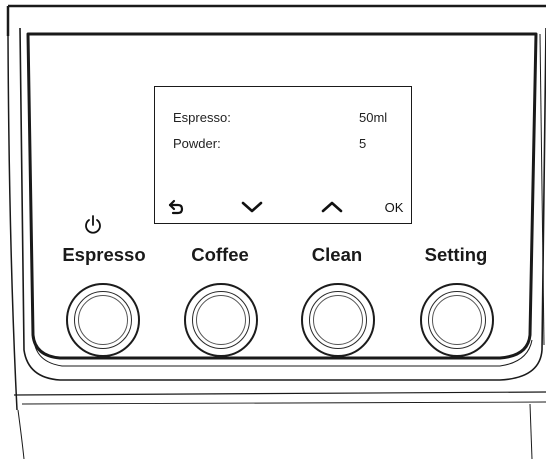  I want to click on chevron-up-icon, so click(332, 207).